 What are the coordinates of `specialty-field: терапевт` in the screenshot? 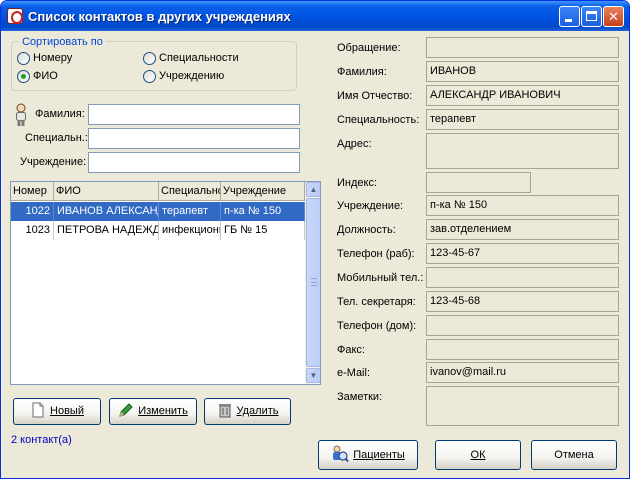 It's located at (522, 119).